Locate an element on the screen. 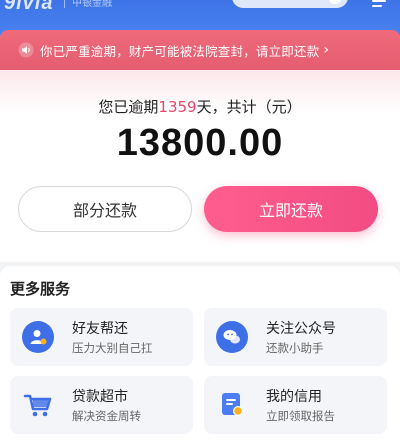  overdue-prefix: 您已逾期 is located at coordinates (128, 107).